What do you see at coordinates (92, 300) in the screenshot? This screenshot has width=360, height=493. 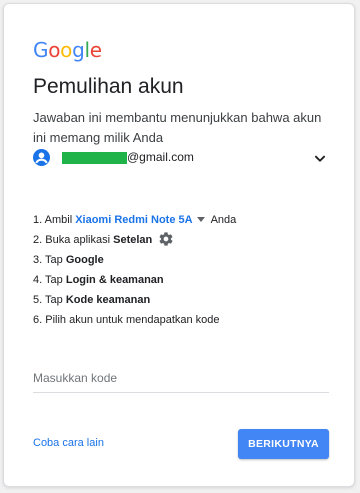 I see `instruction-step: 5. Tap Kode keamanan` at bounding box center [92, 300].